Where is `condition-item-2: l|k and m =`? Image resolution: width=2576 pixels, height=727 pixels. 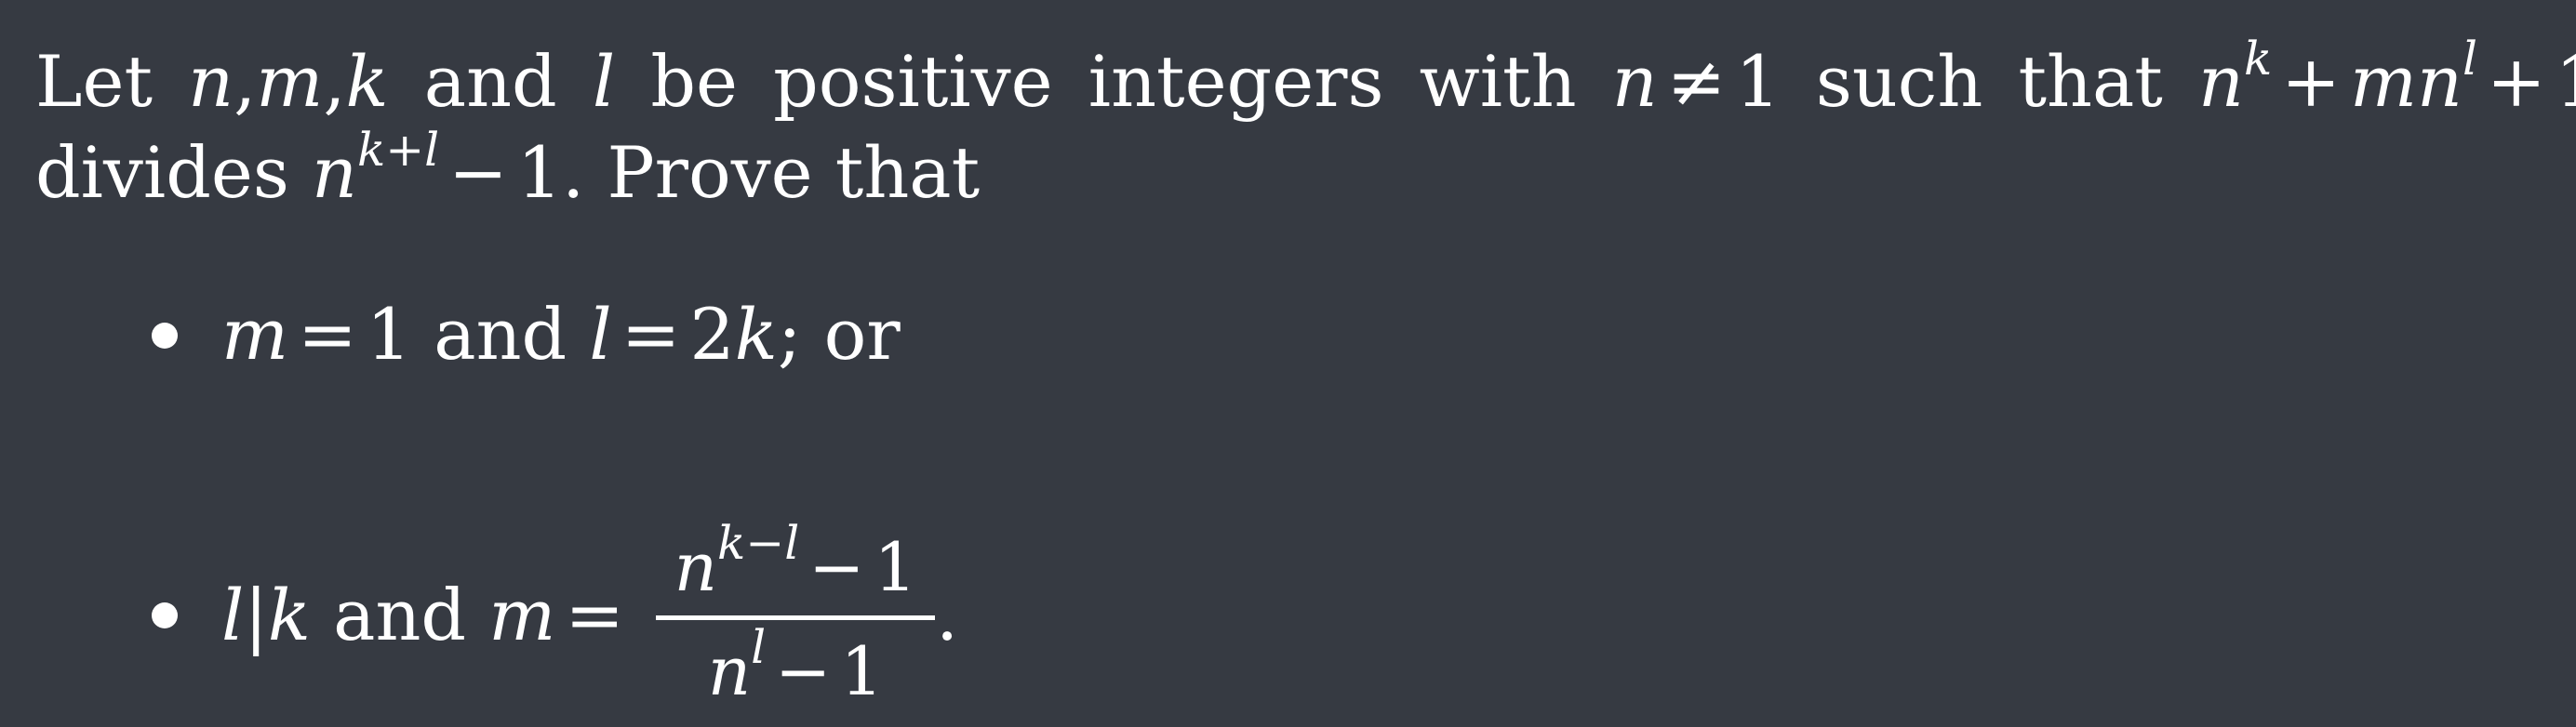
condition-item-2: l|k and m = is located at coordinates (427, 615).